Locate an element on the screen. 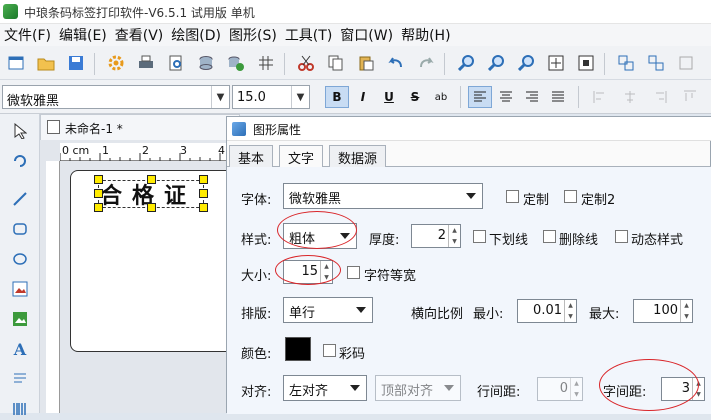 This screenshot has width=711, height=420. menu-view: 查看(V) is located at coordinates (139, 35).